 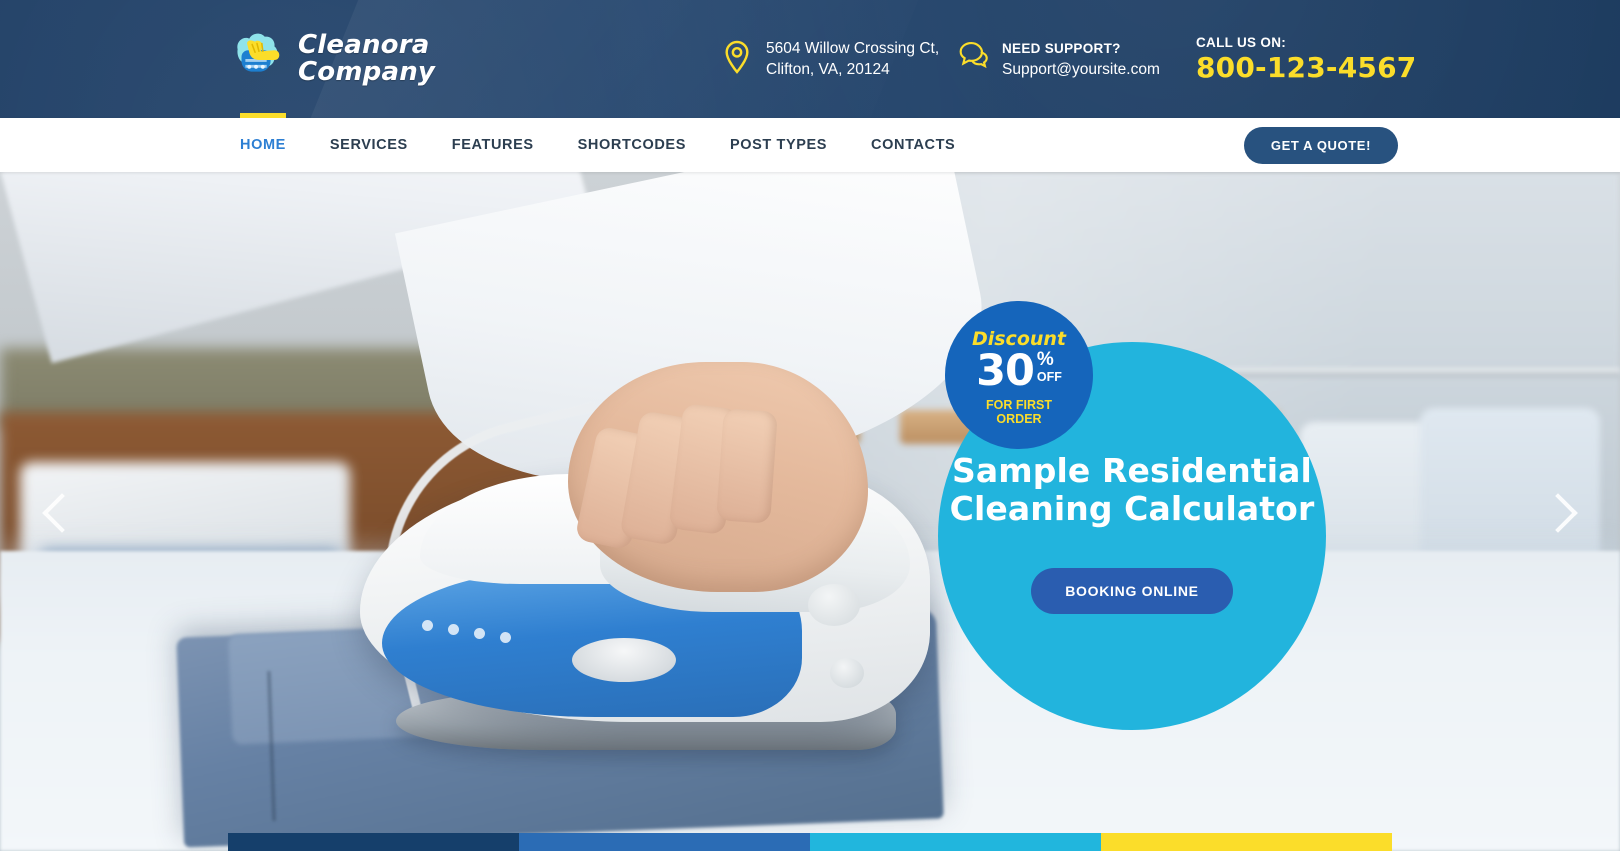 What do you see at coordinates (955, 842) in the screenshot?
I see `bar-cyan` at bounding box center [955, 842].